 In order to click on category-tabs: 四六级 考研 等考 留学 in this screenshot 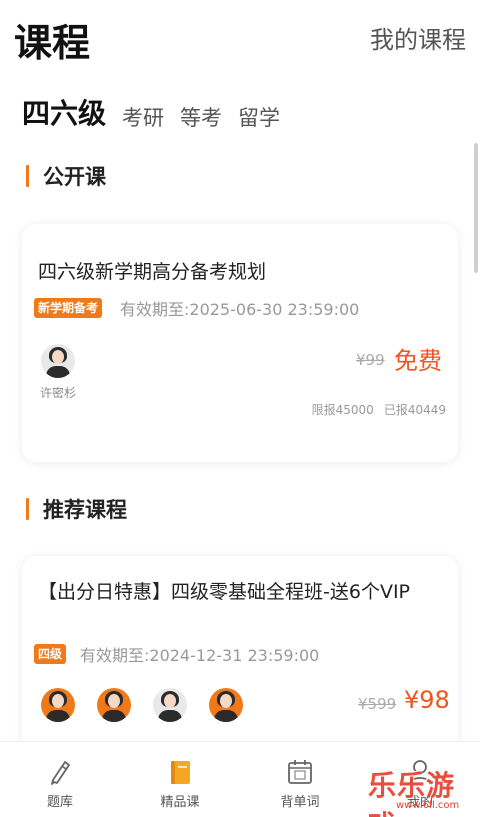, I will do `click(159, 112)`.